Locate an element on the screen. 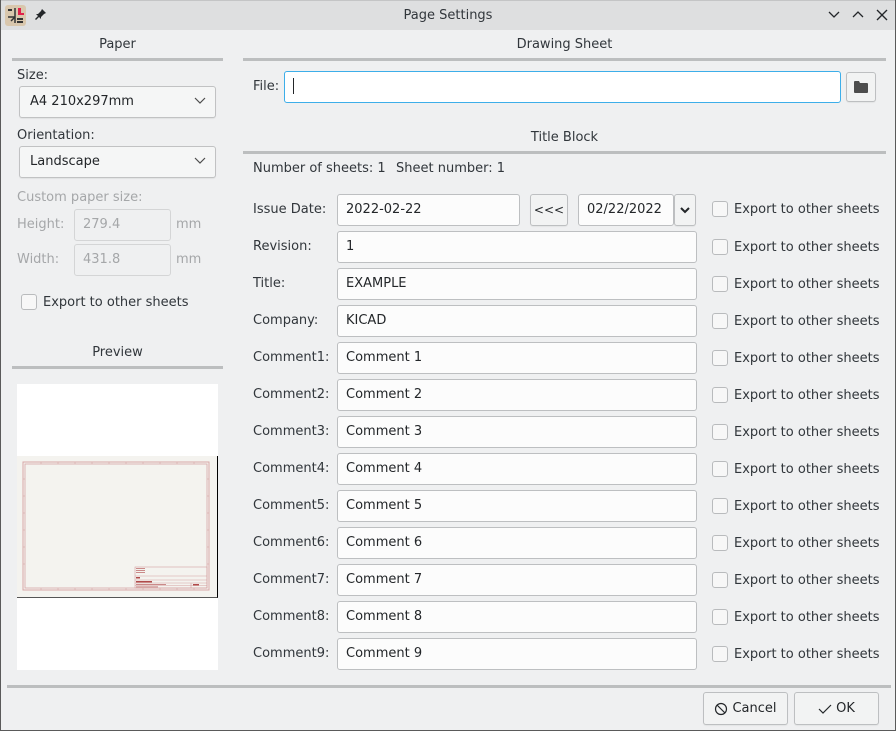  comment8-export-checkbox: Export to other sheets is located at coordinates (796, 617).